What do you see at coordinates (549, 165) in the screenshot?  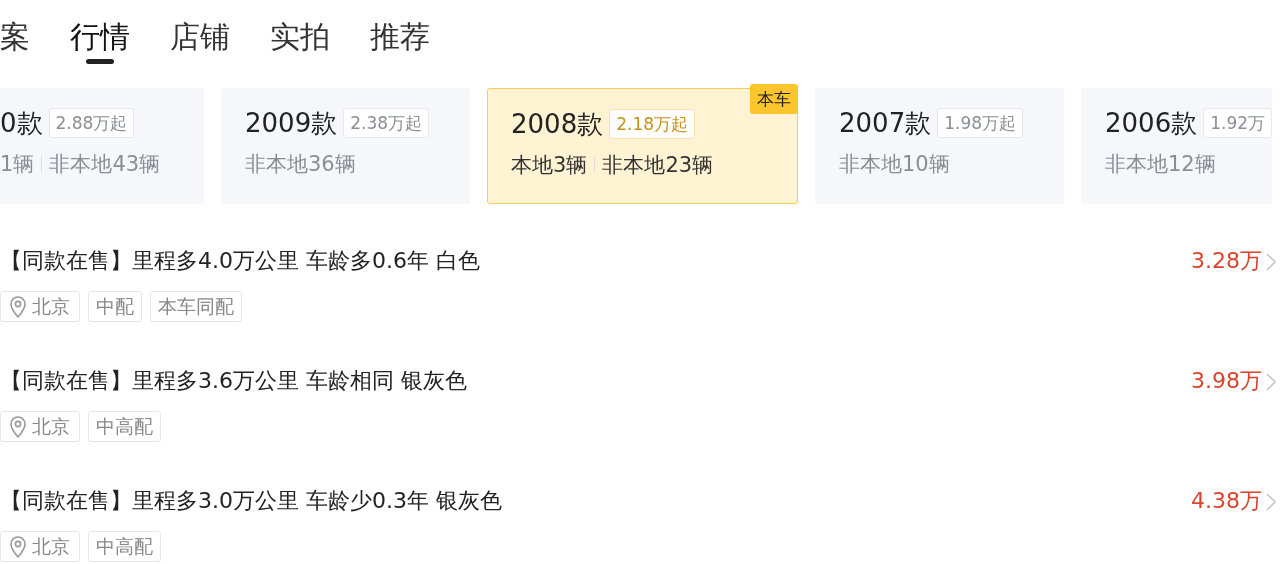 I see `local-count: 本地3辆` at bounding box center [549, 165].